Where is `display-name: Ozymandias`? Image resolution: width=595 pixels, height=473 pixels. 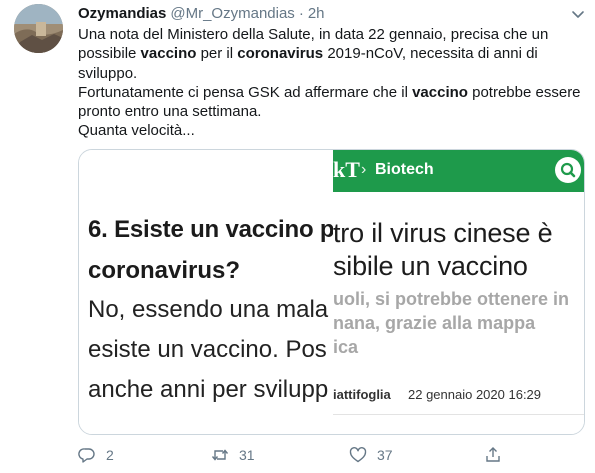
display-name: Ozymandias is located at coordinates (122, 13).